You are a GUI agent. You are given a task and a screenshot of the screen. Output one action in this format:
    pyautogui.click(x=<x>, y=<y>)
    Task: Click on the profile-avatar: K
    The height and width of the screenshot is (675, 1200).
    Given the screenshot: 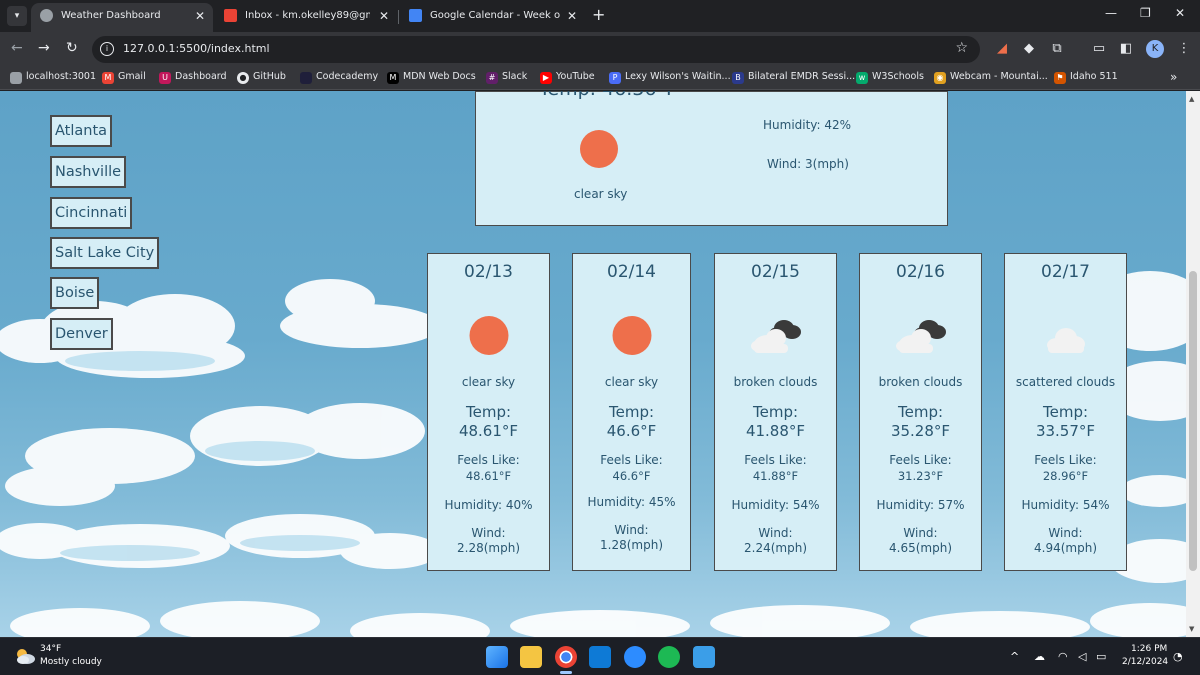 What is the action you would take?
    pyautogui.click(x=1155, y=49)
    